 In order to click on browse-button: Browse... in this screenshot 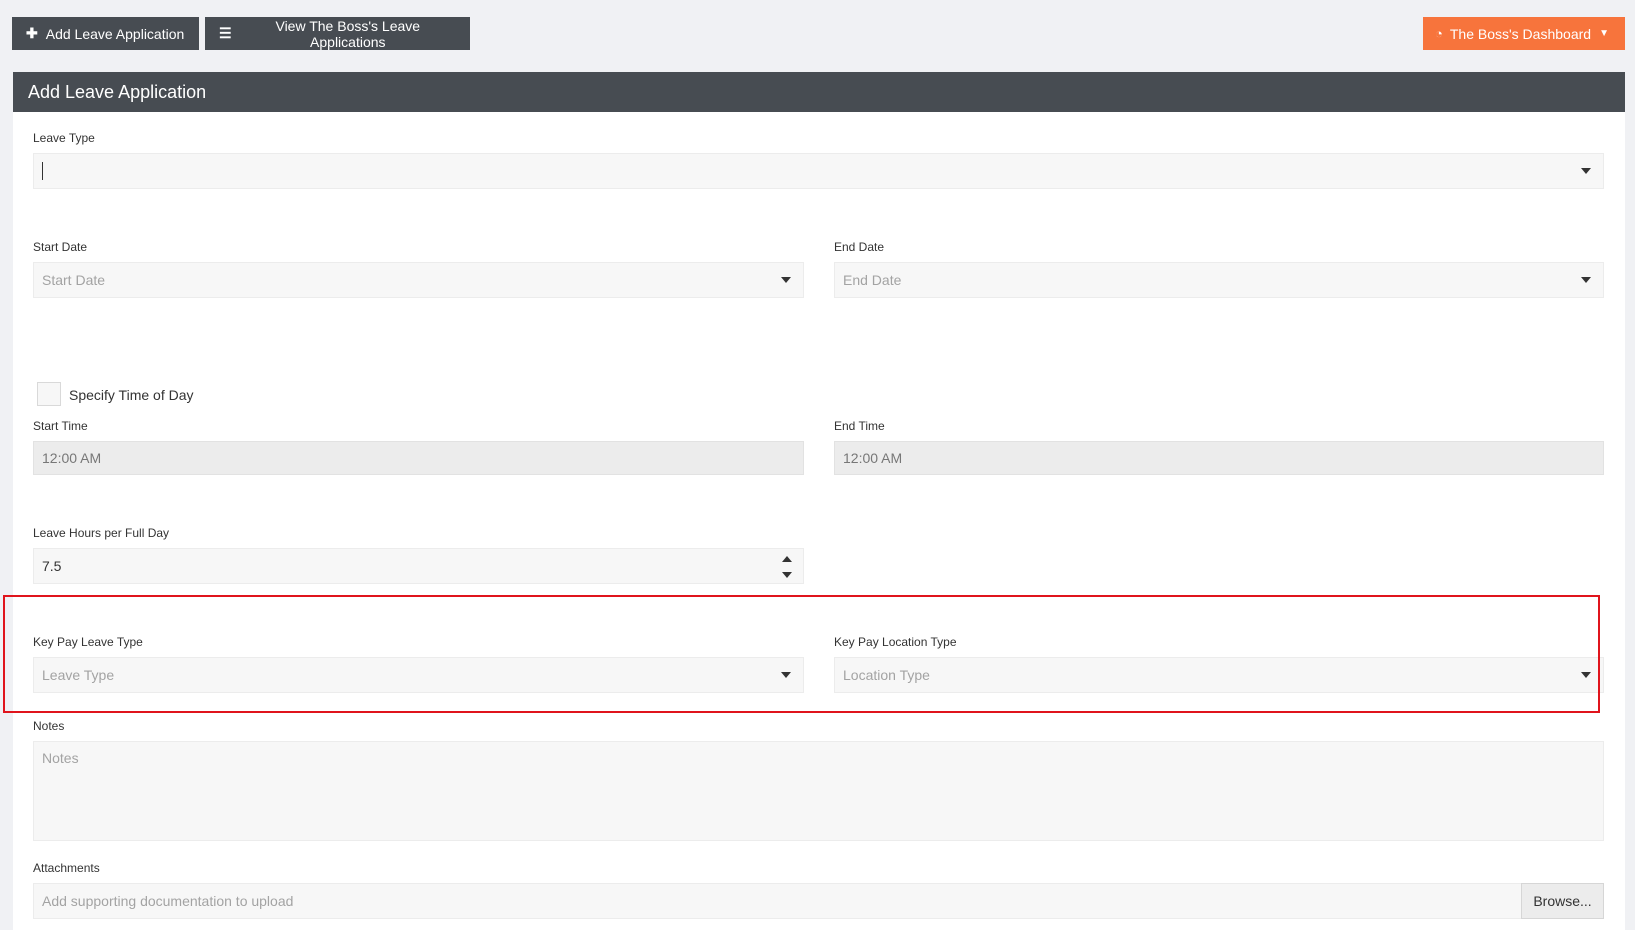, I will do `click(1562, 901)`.